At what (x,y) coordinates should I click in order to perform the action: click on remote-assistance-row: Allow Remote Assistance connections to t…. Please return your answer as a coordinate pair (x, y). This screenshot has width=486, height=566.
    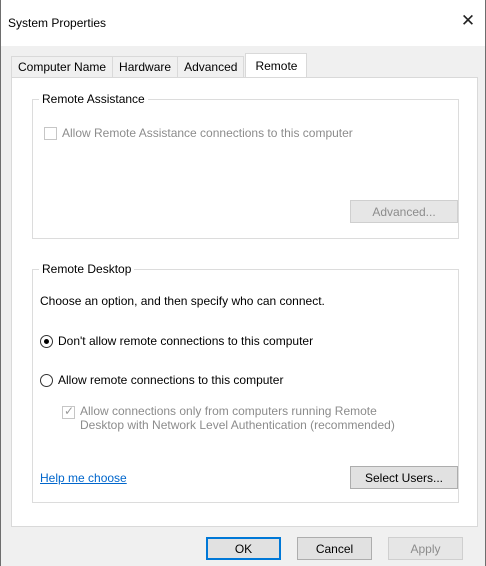
    Looking at the image, I should click on (198, 133).